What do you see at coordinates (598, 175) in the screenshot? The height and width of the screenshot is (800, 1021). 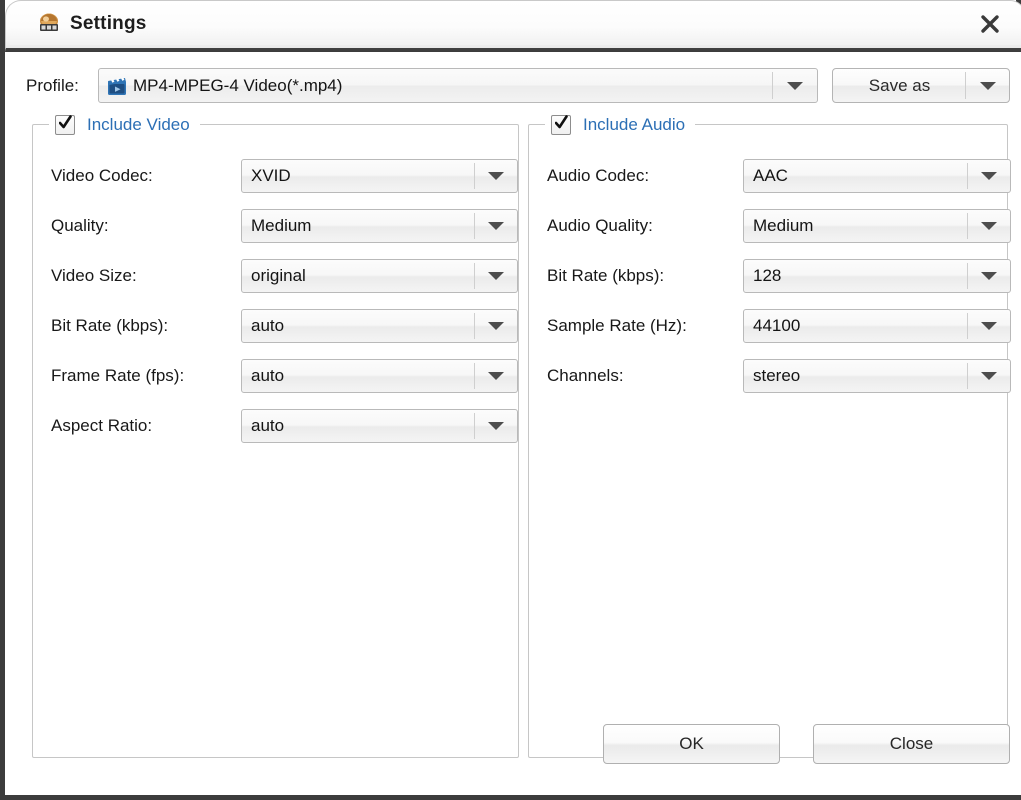 I see `label-audio-codec: Audio Codec:` at bounding box center [598, 175].